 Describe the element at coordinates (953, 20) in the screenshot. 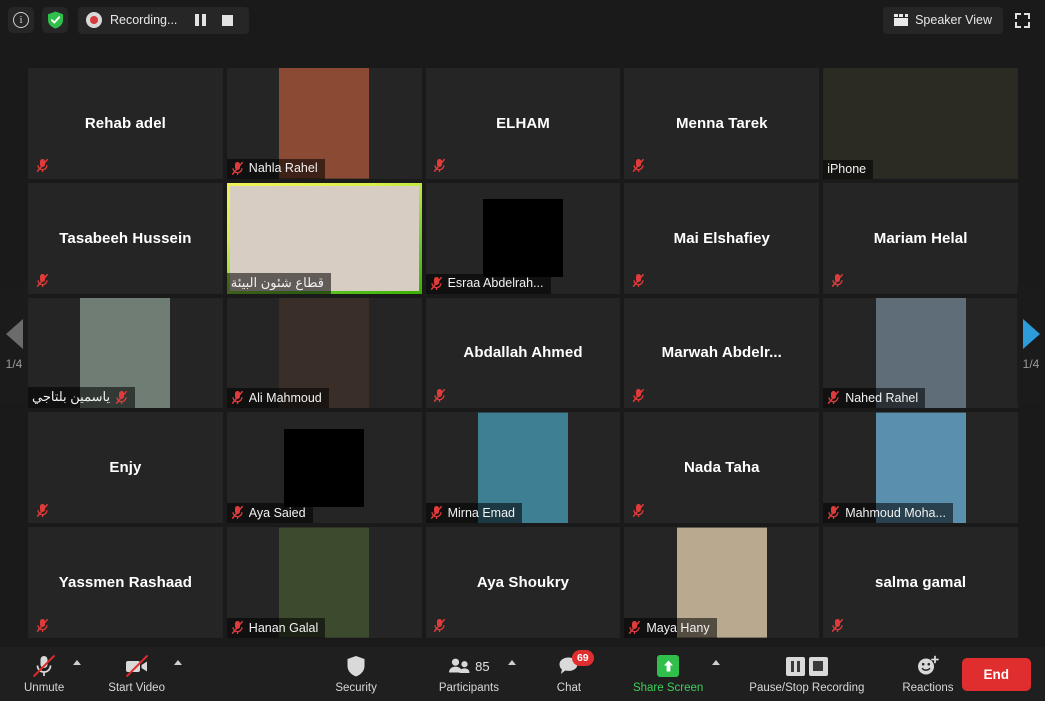

I see `speaker-view-label: Speaker View` at that location.